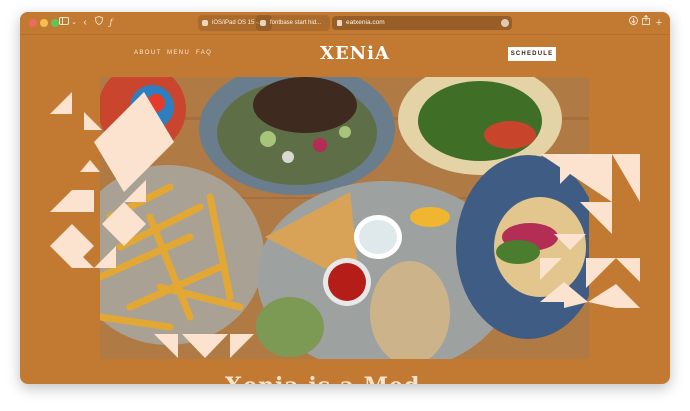  Describe the element at coordinates (322, 378) in the screenshot. I see `page-heading: Xenia is a Med` at that location.